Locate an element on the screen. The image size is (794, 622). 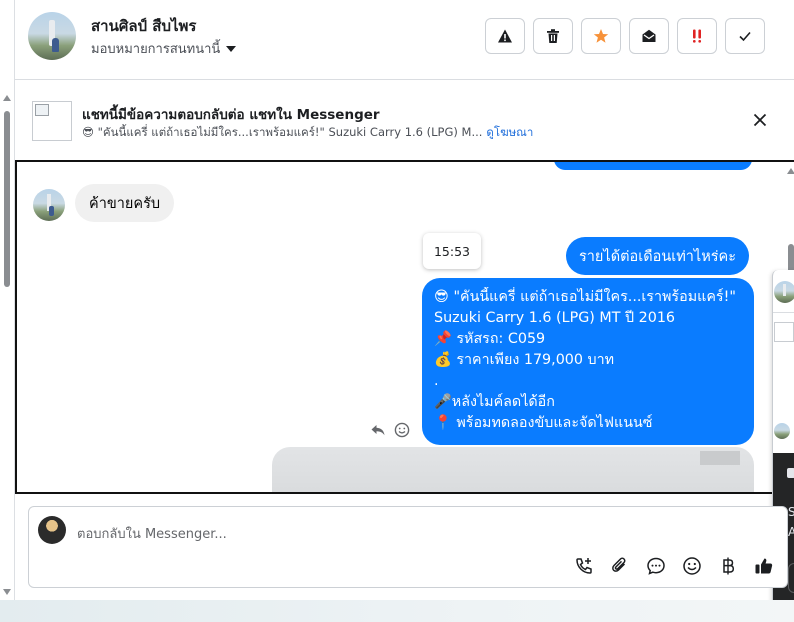
baht-icon is located at coordinates (729, 566).